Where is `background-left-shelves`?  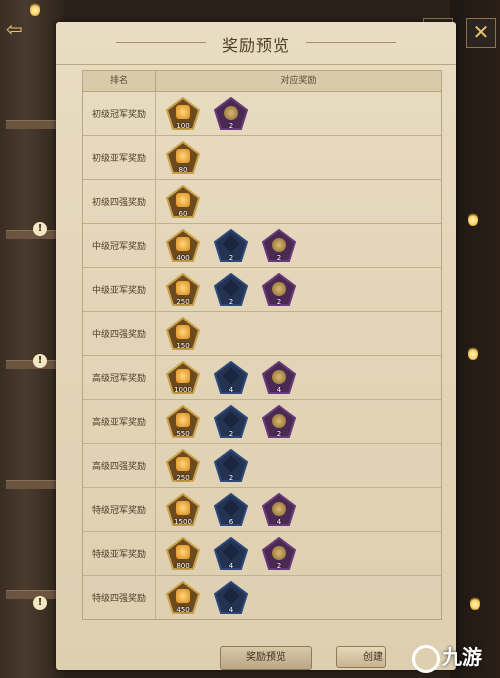
background-left-shelves is located at coordinates (32, 339).